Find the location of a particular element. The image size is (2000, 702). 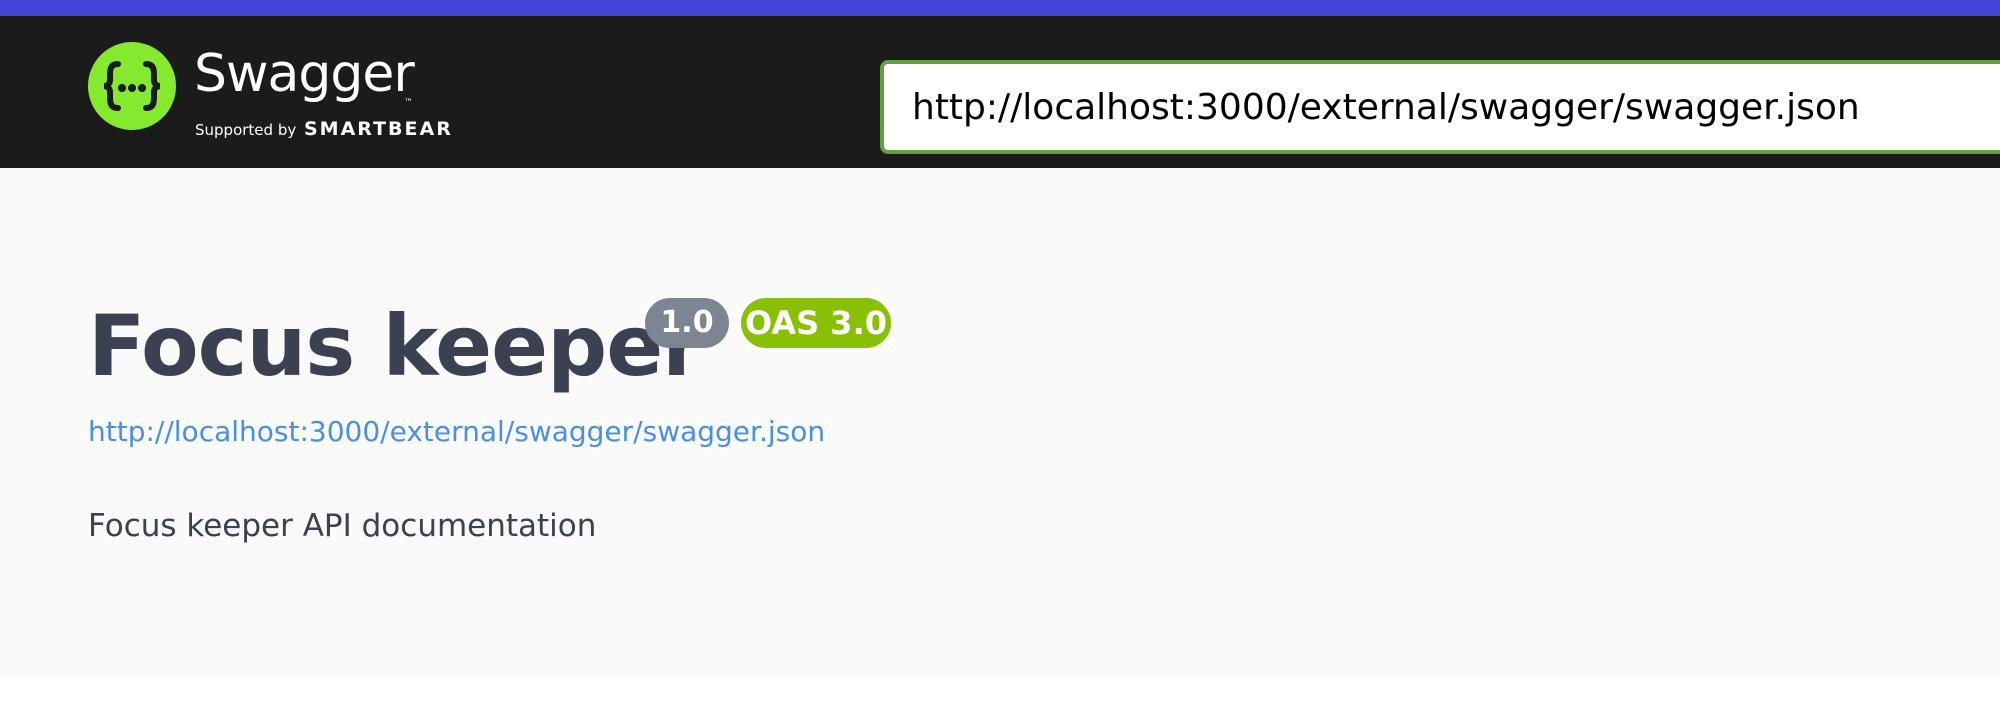

api-description: Focus keeper API documentation is located at coordinates (342, 526).